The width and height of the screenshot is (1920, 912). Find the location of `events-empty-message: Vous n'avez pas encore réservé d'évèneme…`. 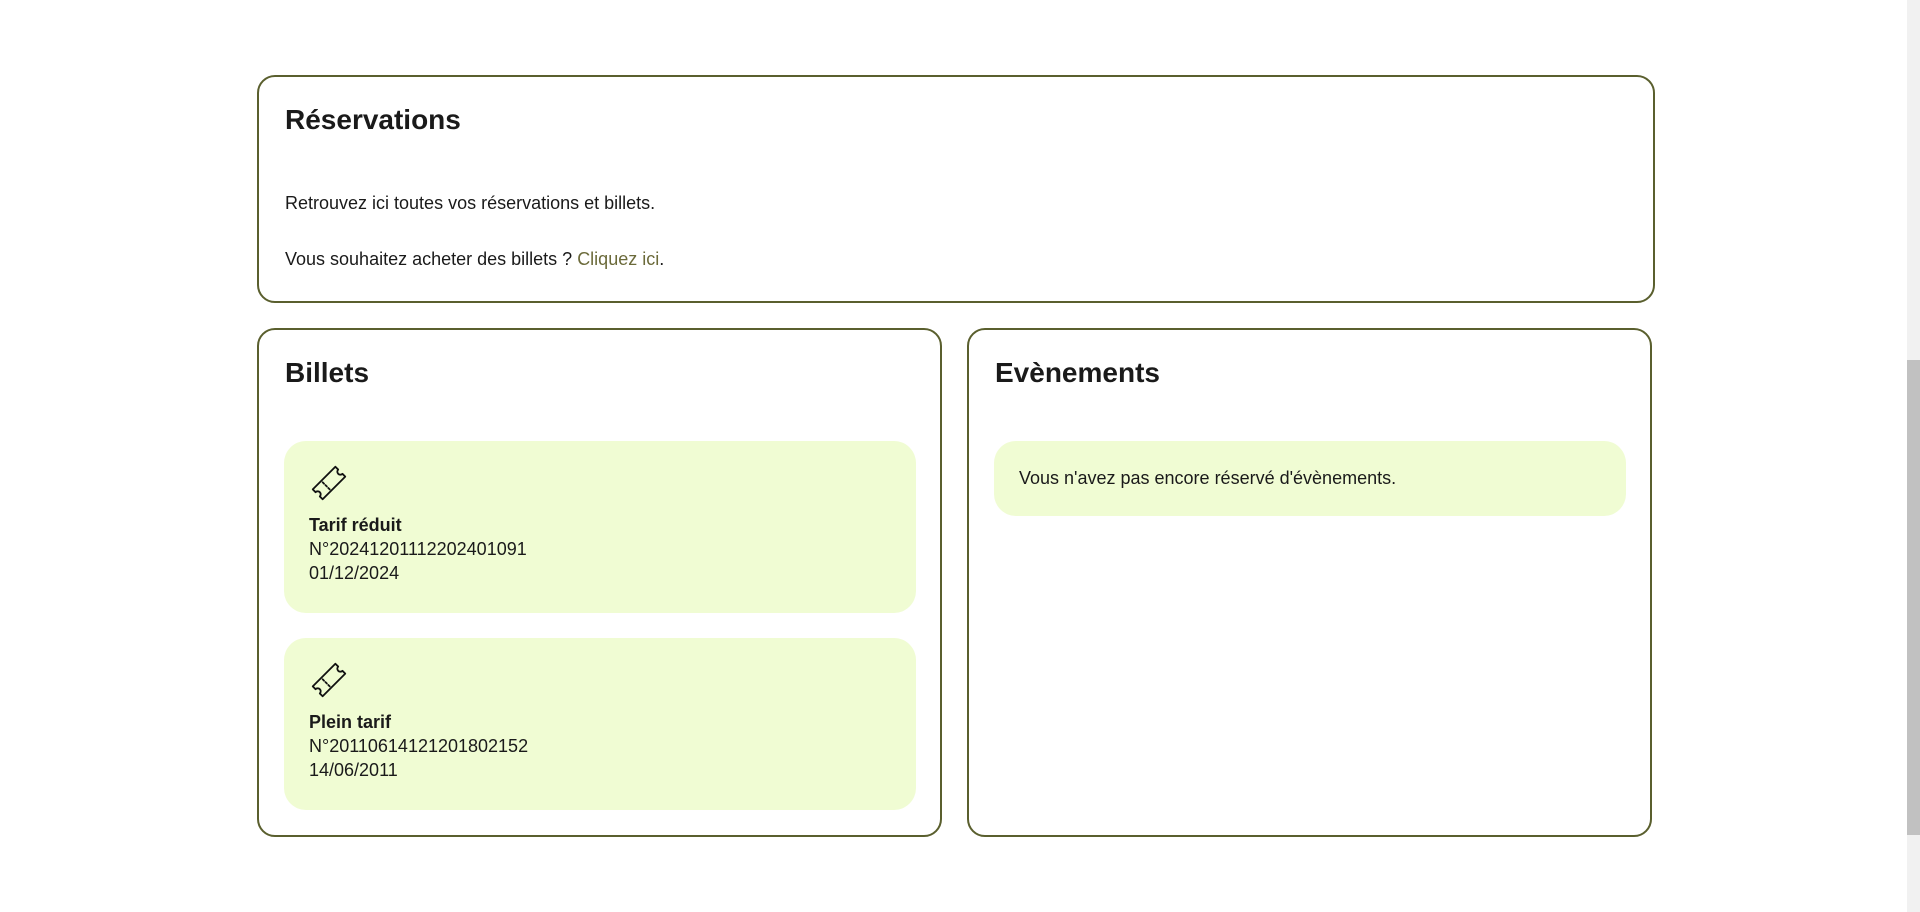

events-empty-message: Vous n'avez pas encore réservé d'évèneme… is located at coordinates (1310, 478).